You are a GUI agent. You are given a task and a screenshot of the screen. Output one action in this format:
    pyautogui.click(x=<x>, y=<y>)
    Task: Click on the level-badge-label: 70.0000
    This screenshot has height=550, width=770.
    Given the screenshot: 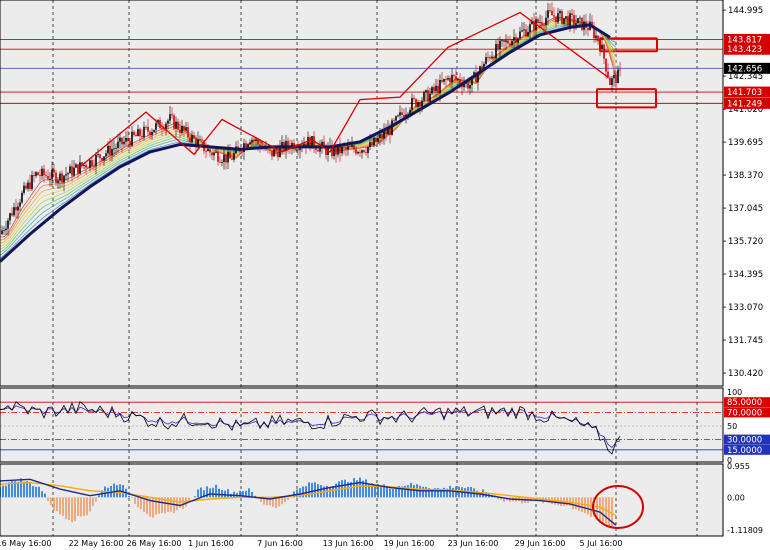 What is the action you would take?
    pyautogui.click(x=744, y=413)
    